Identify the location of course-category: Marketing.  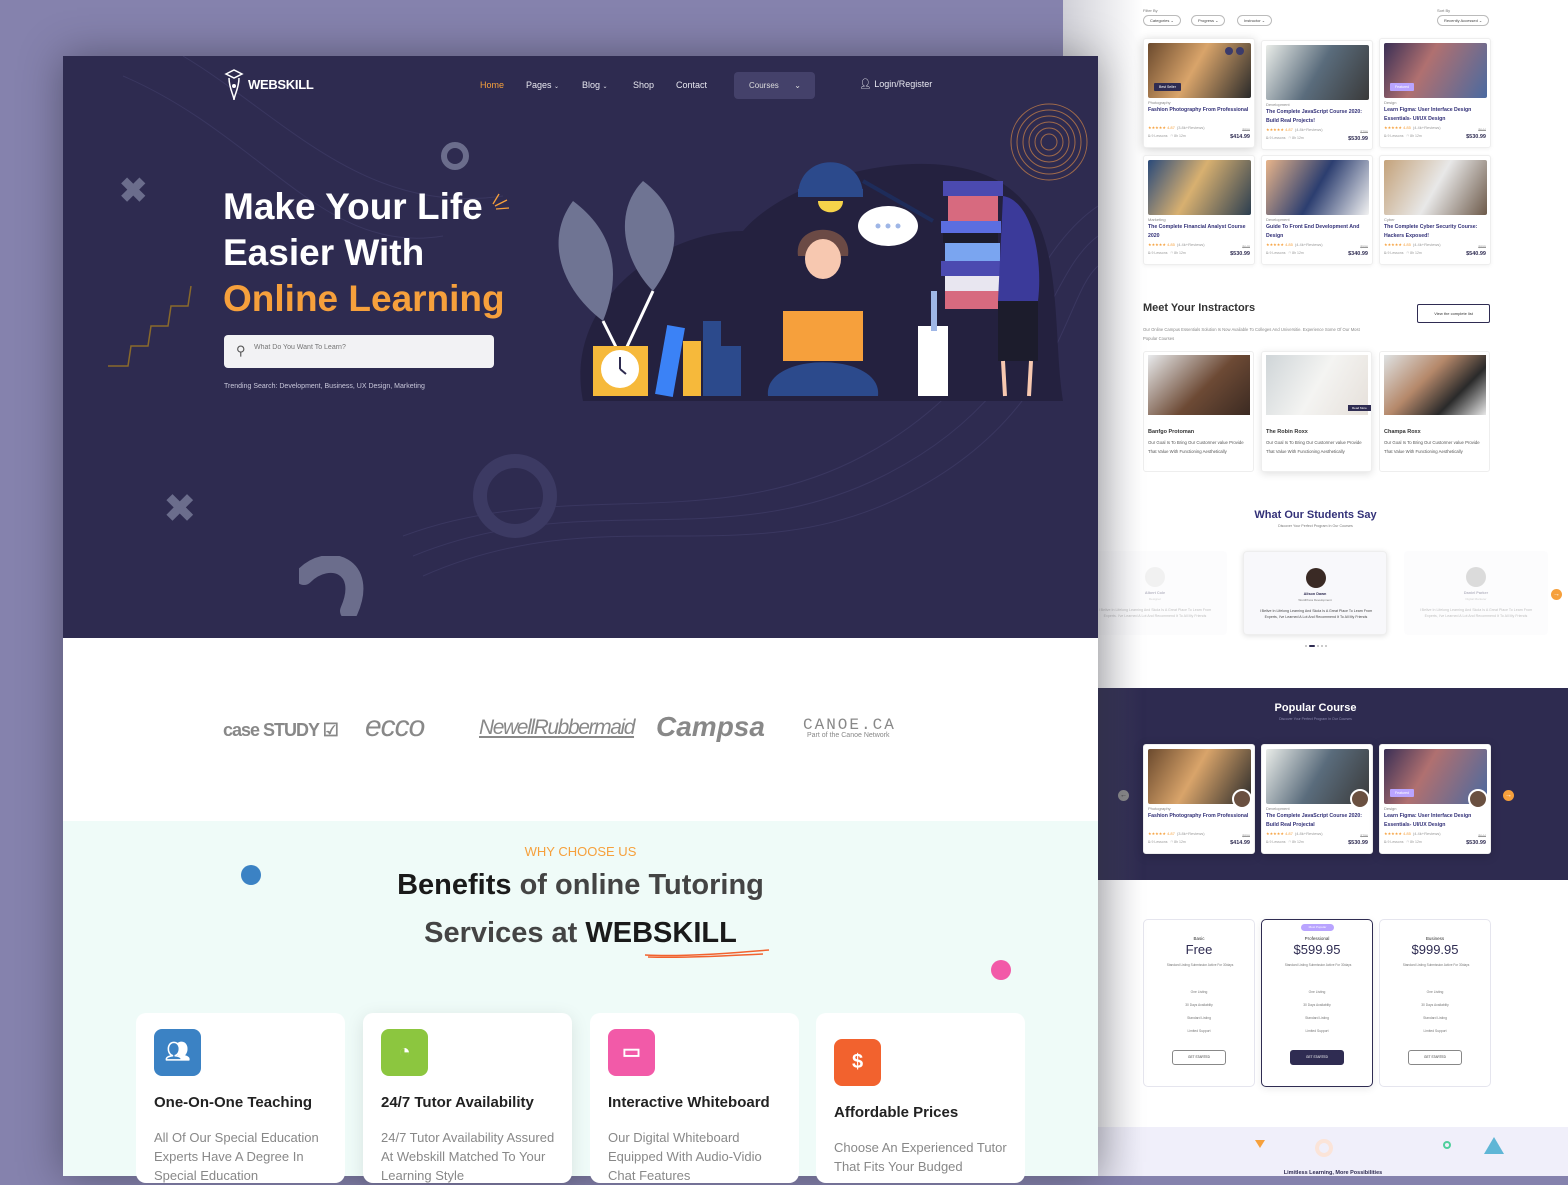
(1157, 219).